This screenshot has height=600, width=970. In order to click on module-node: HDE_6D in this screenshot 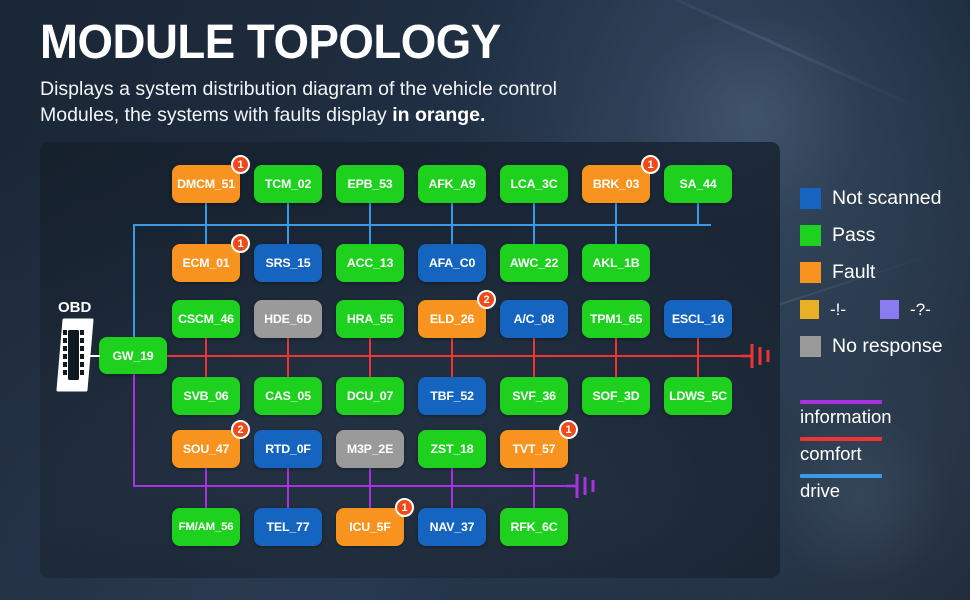, I will do `click(288, 319)`.